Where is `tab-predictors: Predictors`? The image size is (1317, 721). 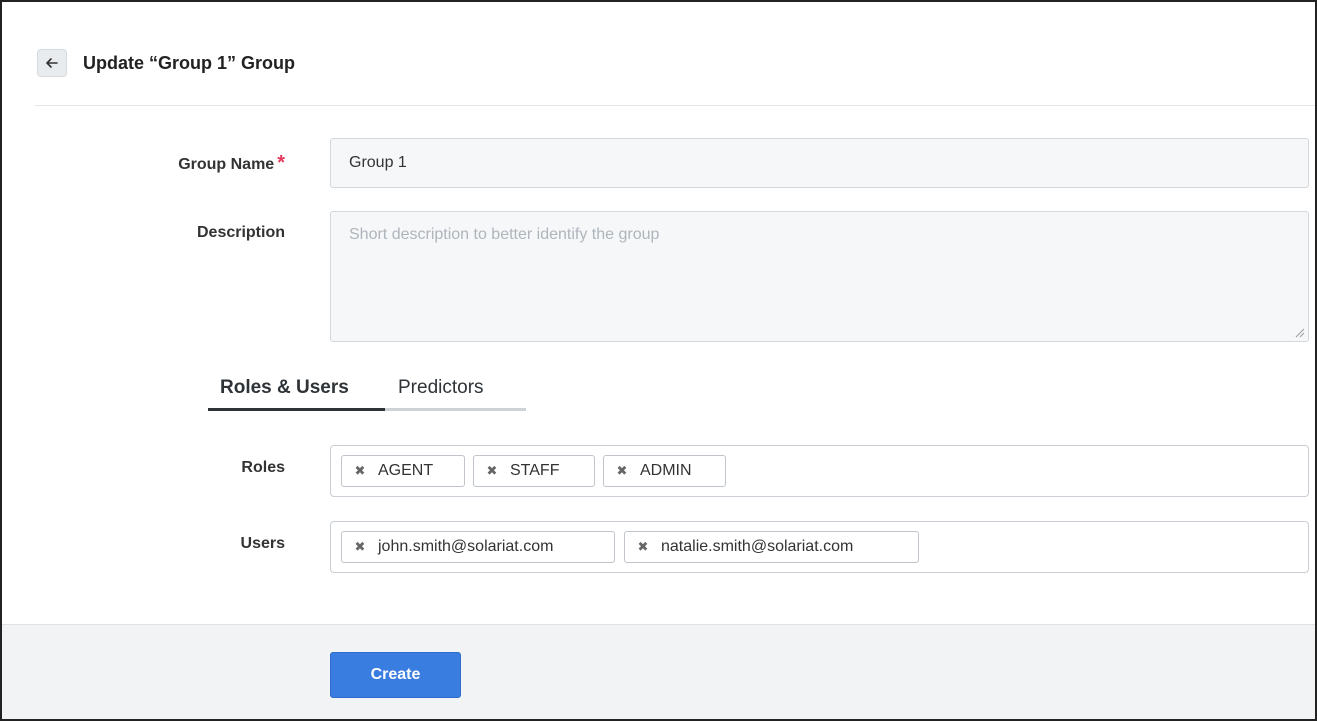 tab-predictors: Predictors is located at coordinates (441, 388).